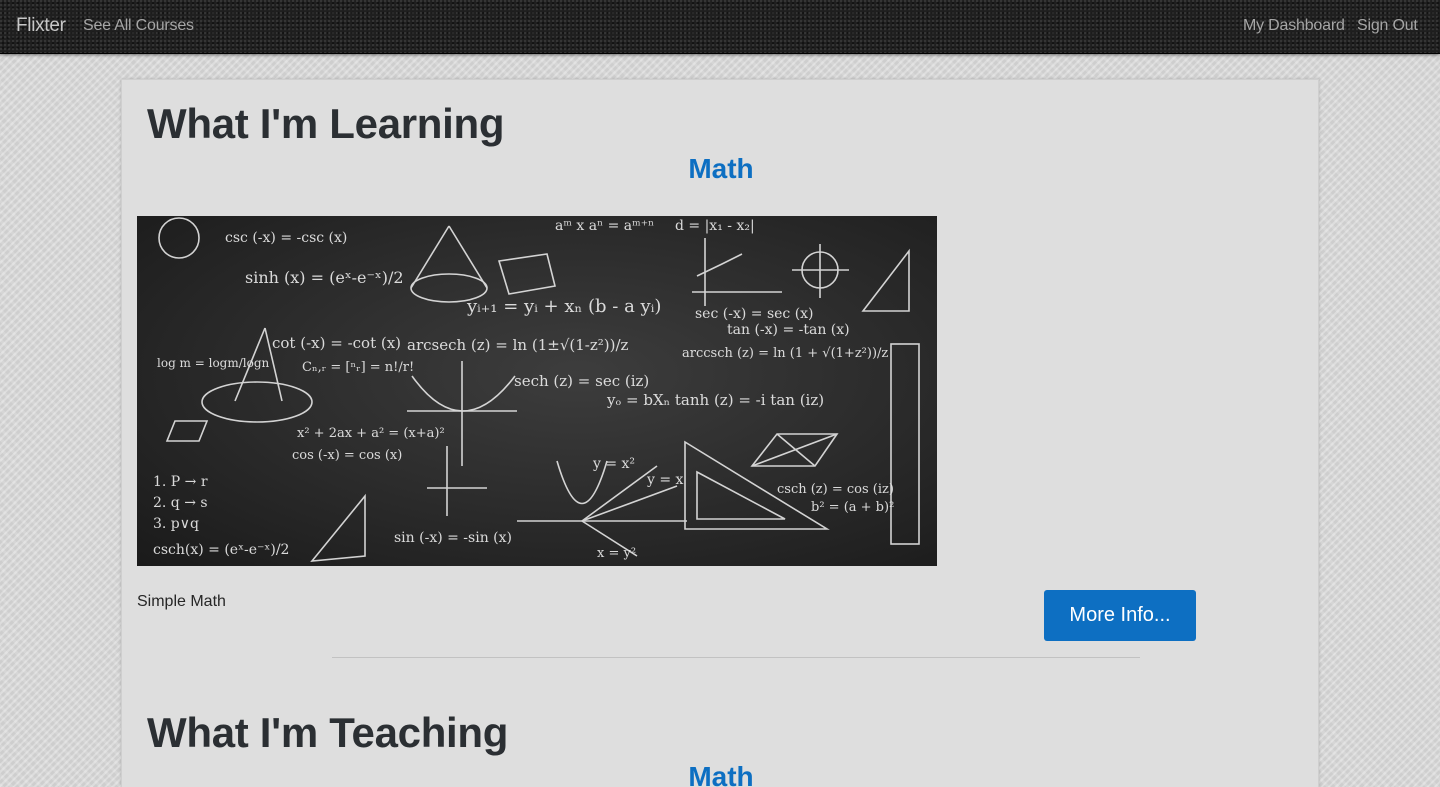 Image resolution: width=1440 pixels, height=787 pixels. Describe the element at coordinates (665, 480) in the screenshot. I see `formula-text: y = x` at that location.